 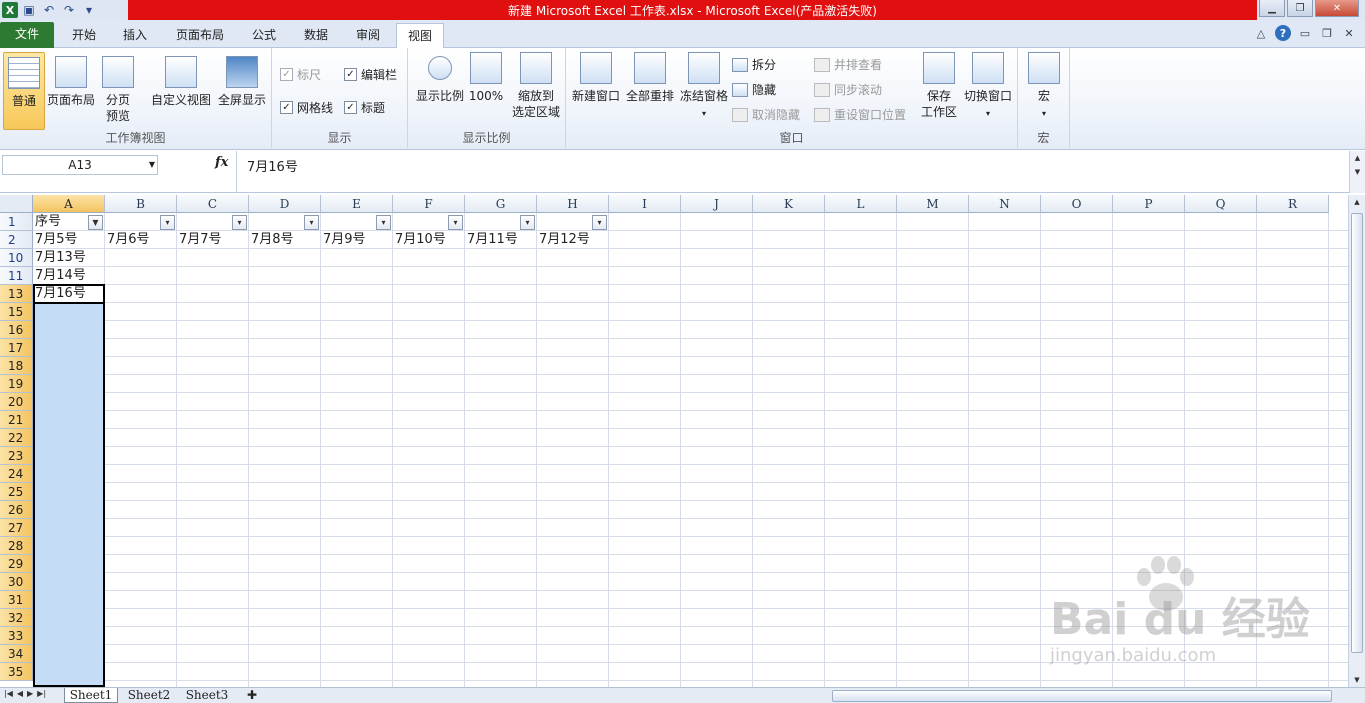 I want to click on page-layout-view-button: 页面布局, so click(x=71, y=80).